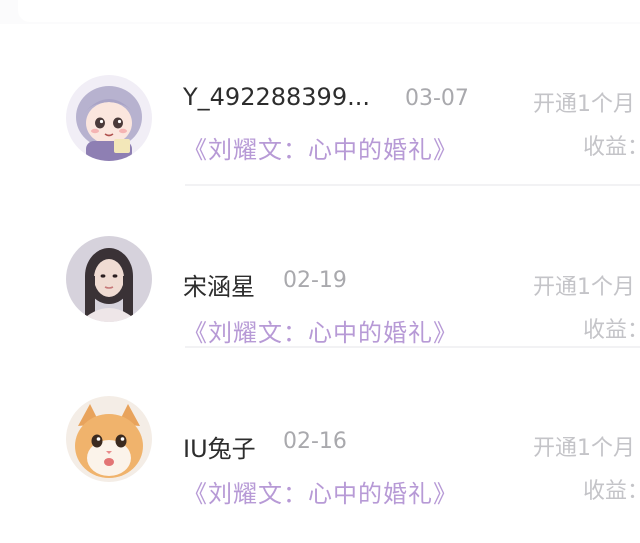 The height and width of the screenshot is (543, 640). What do you see at coordinates (219, 287) in the screenshot?
I see `username: 宋涵星` at bounding box center [219, 287].